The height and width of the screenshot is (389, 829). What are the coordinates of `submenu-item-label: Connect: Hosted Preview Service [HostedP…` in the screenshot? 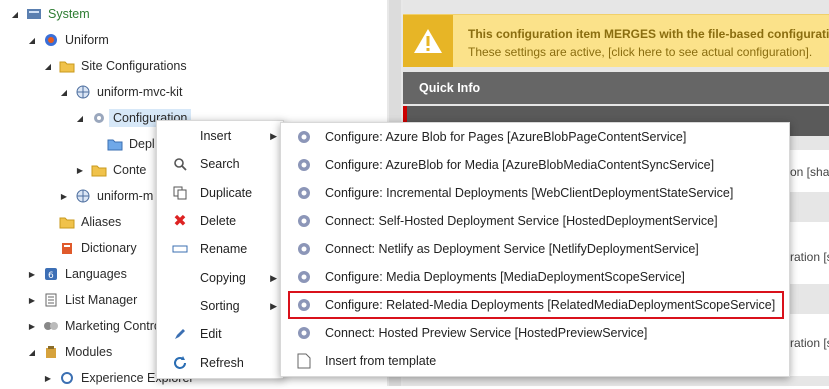 It's located at (486, 333).